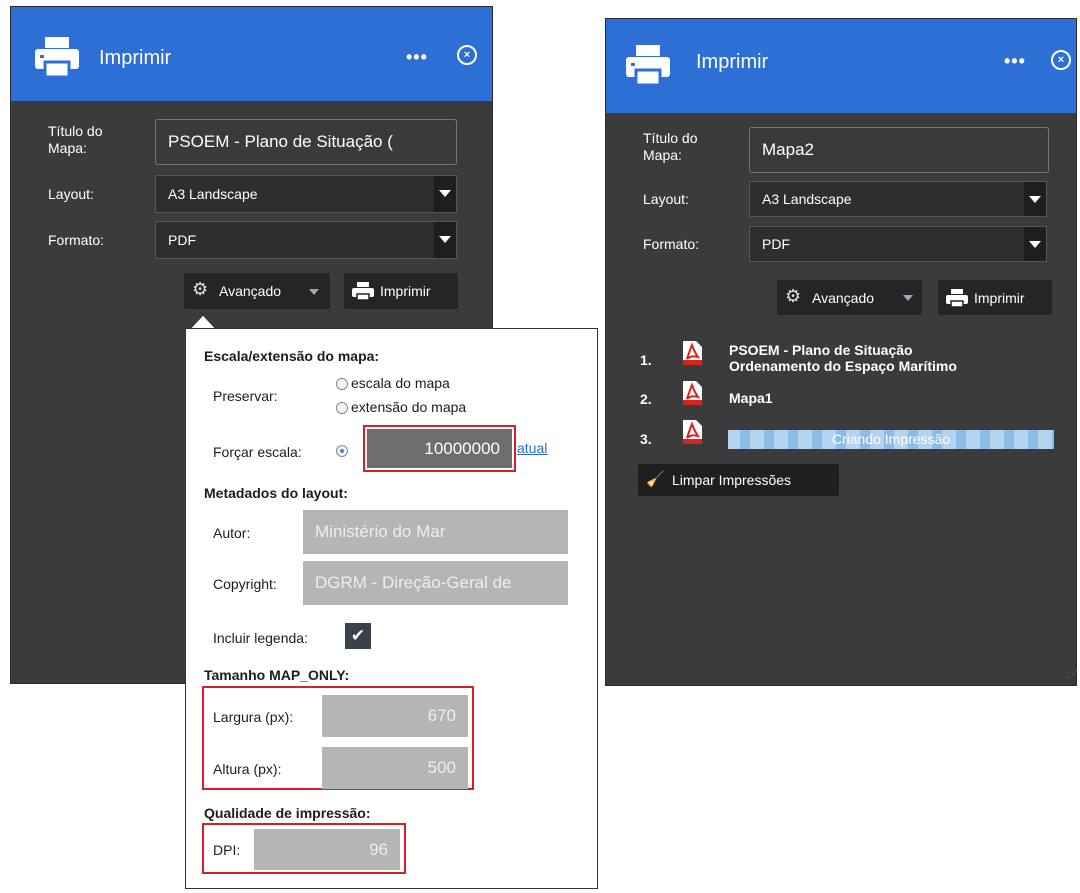  I want to click on author-input: Ministério do Mar, so click(435, 532).